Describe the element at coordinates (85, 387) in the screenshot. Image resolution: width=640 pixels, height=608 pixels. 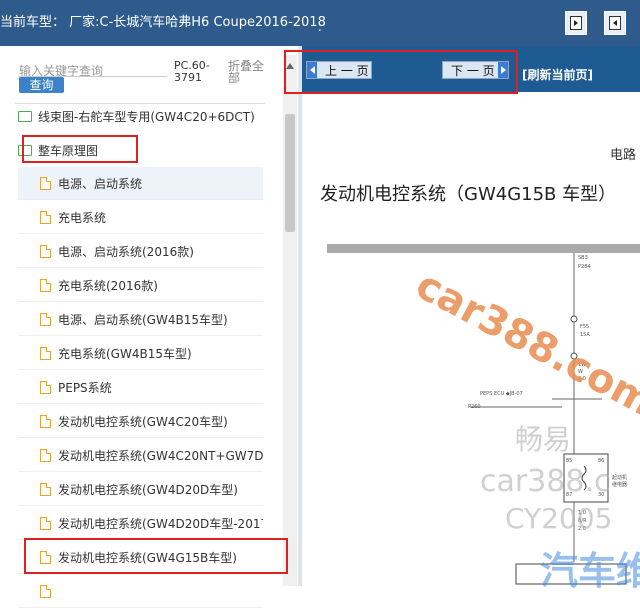
I see `tree-item-label: PEPS系统` at that location.